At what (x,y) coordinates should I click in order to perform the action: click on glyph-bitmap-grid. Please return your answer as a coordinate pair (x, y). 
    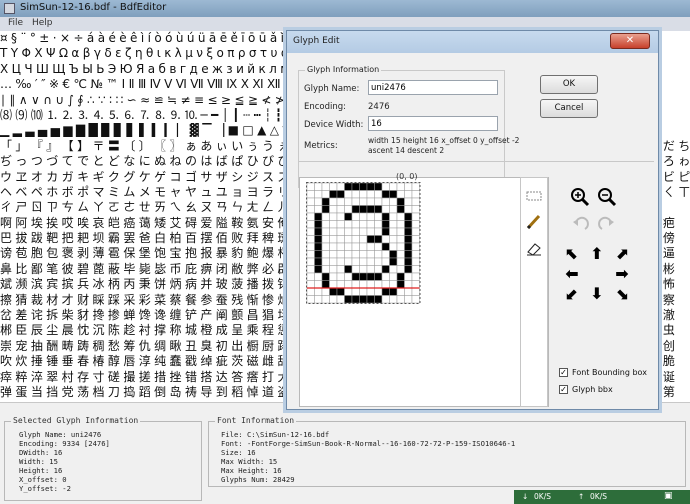
    Looking at the image, I should click on (364, 244).